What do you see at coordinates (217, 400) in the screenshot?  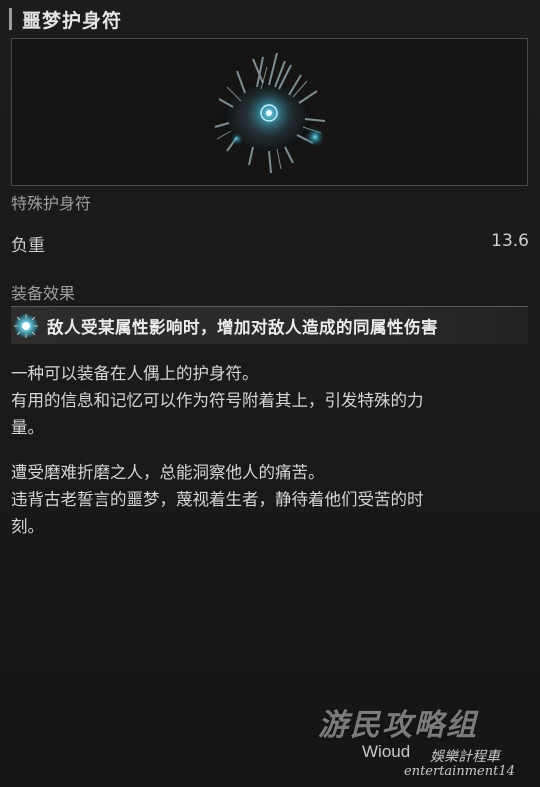 I see `description-line: 有用的信息和记忆可以作为符号附着其上，引发特殊的力` at bounding box center [217, 400].